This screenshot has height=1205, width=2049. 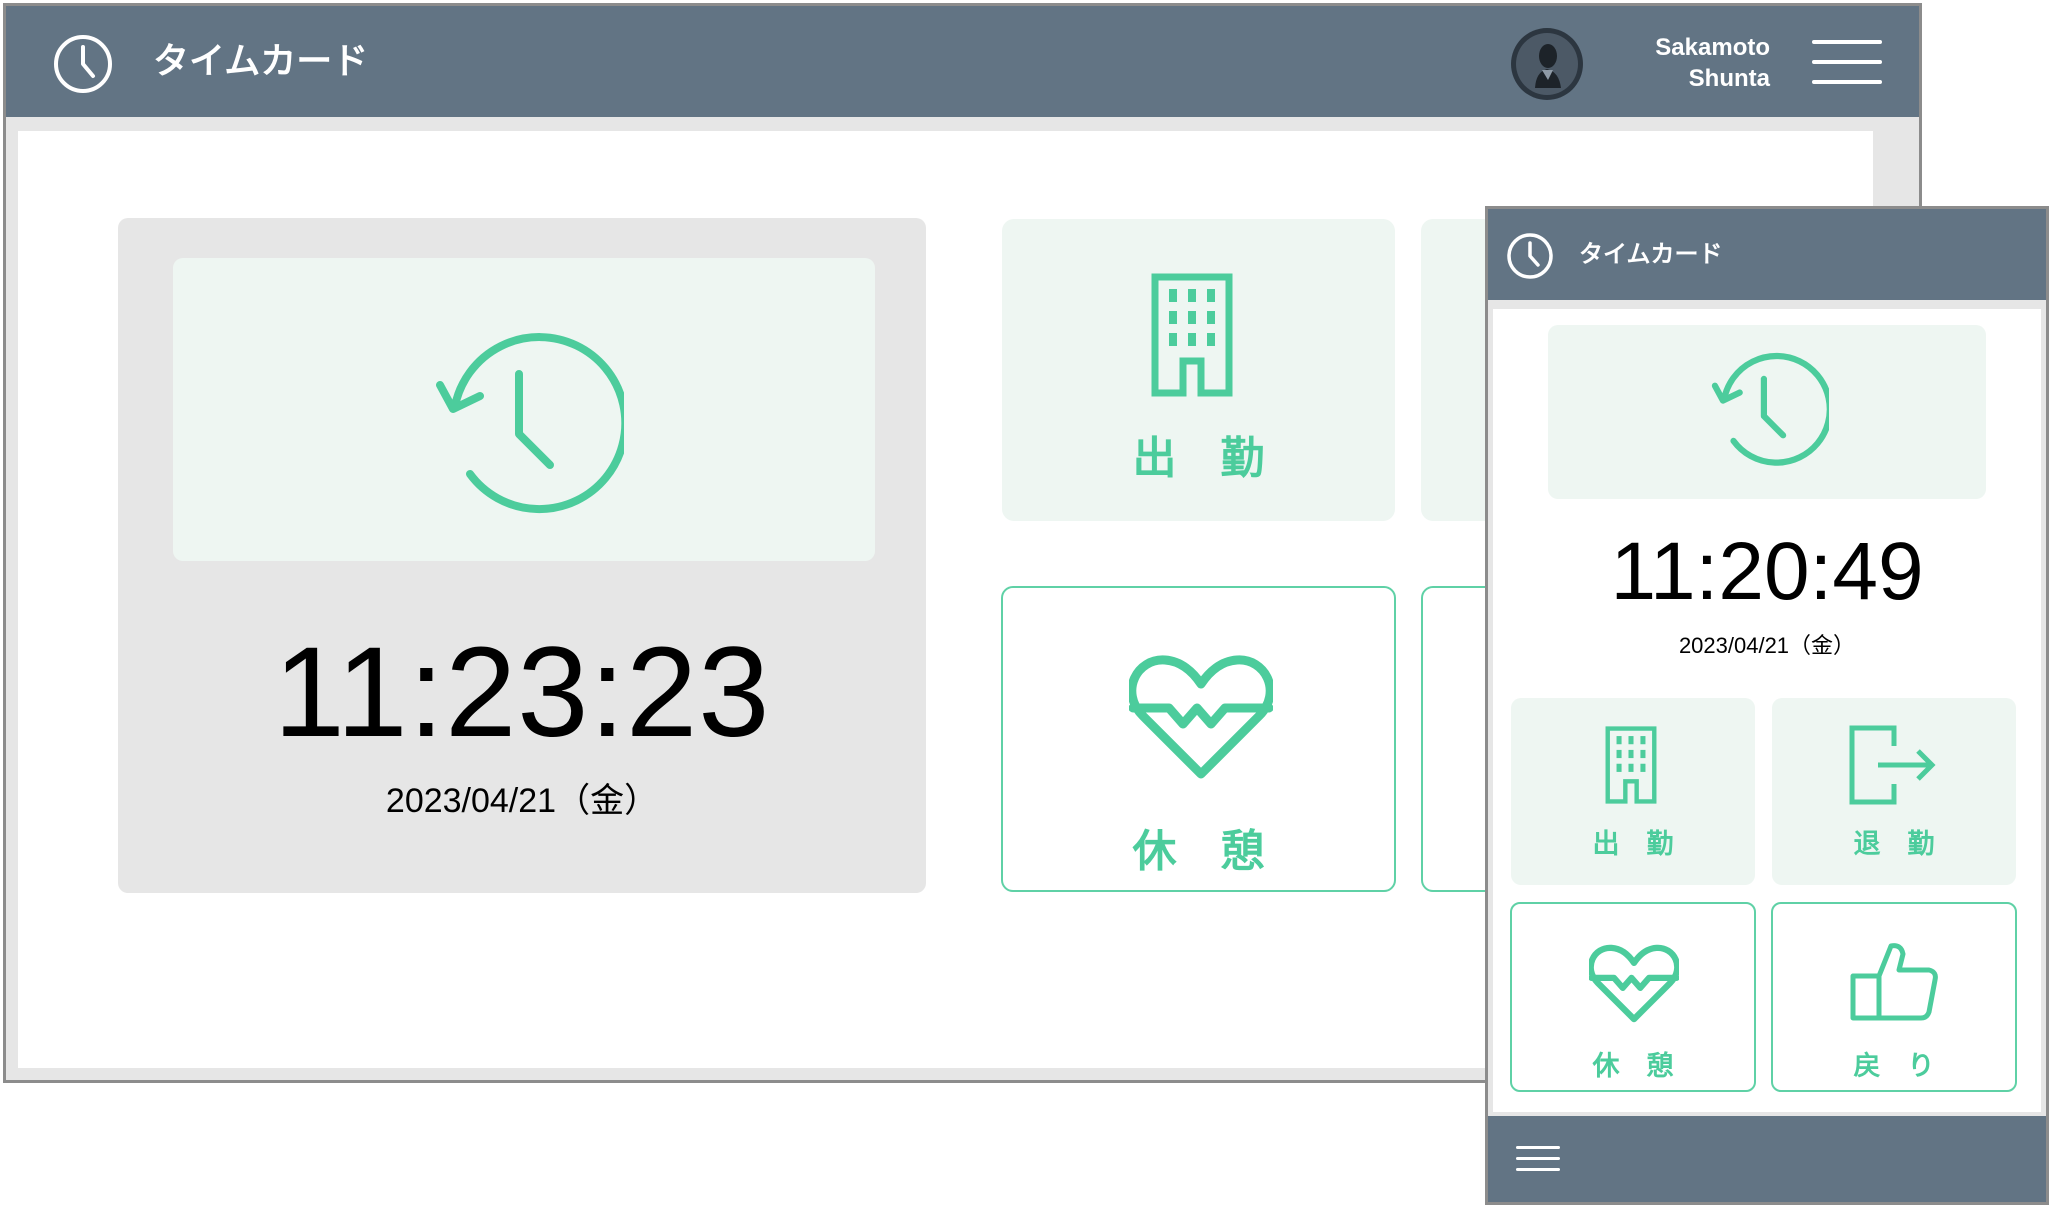 What do you see at coordinates (1894, 844) in the screenshot?
I see `mobile-clock-out-label: 退 勤` at bounding box center [1894, 844].